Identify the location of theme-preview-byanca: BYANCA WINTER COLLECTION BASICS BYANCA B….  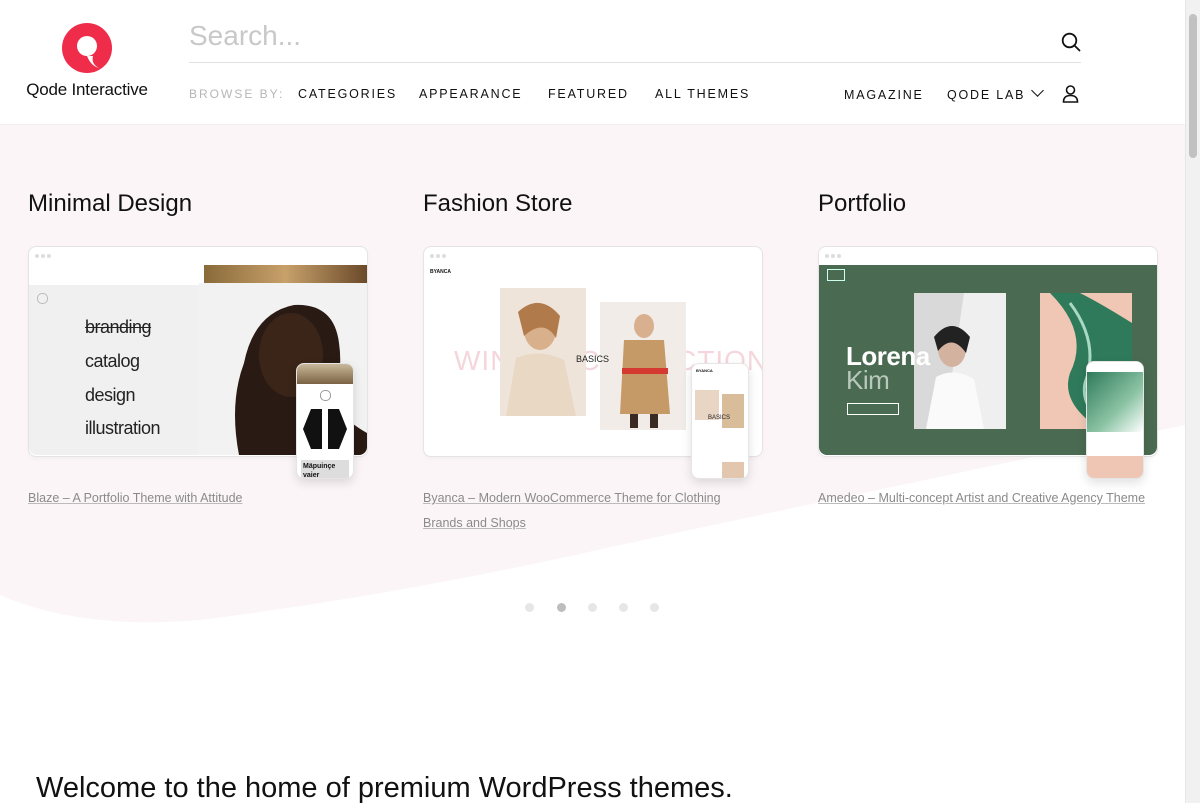
(593, 362).